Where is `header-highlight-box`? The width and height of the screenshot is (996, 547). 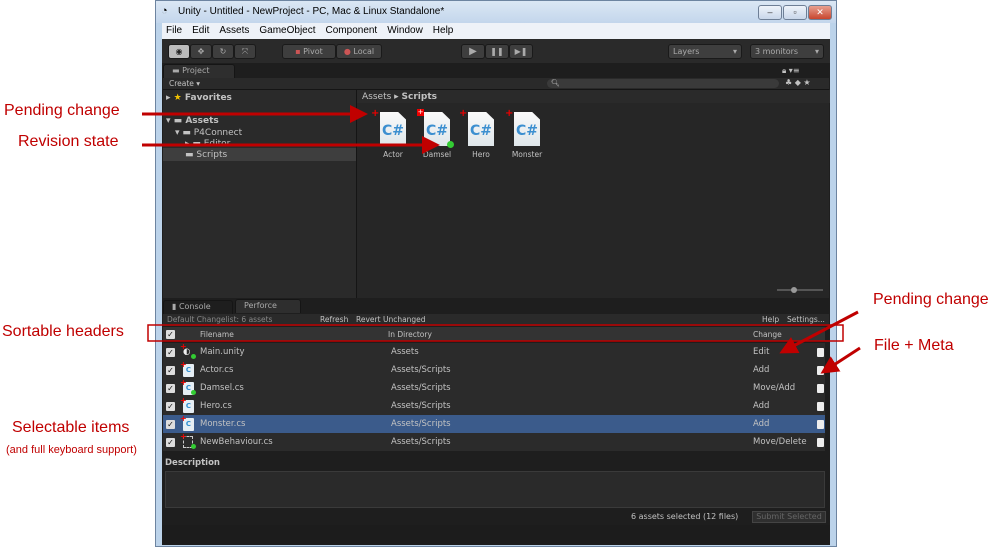
header-highlight-box is located at coordinates (495, 333).